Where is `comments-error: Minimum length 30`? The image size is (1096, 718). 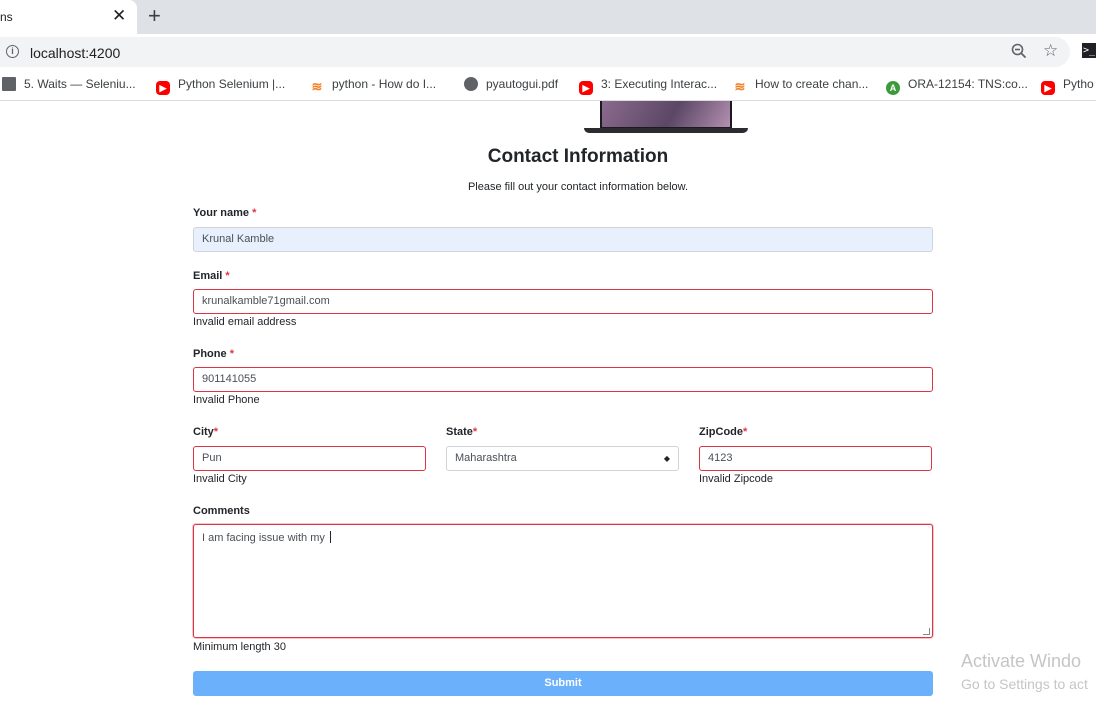
comments-error: Minimum length 30 is located at coordinates (239, 647).